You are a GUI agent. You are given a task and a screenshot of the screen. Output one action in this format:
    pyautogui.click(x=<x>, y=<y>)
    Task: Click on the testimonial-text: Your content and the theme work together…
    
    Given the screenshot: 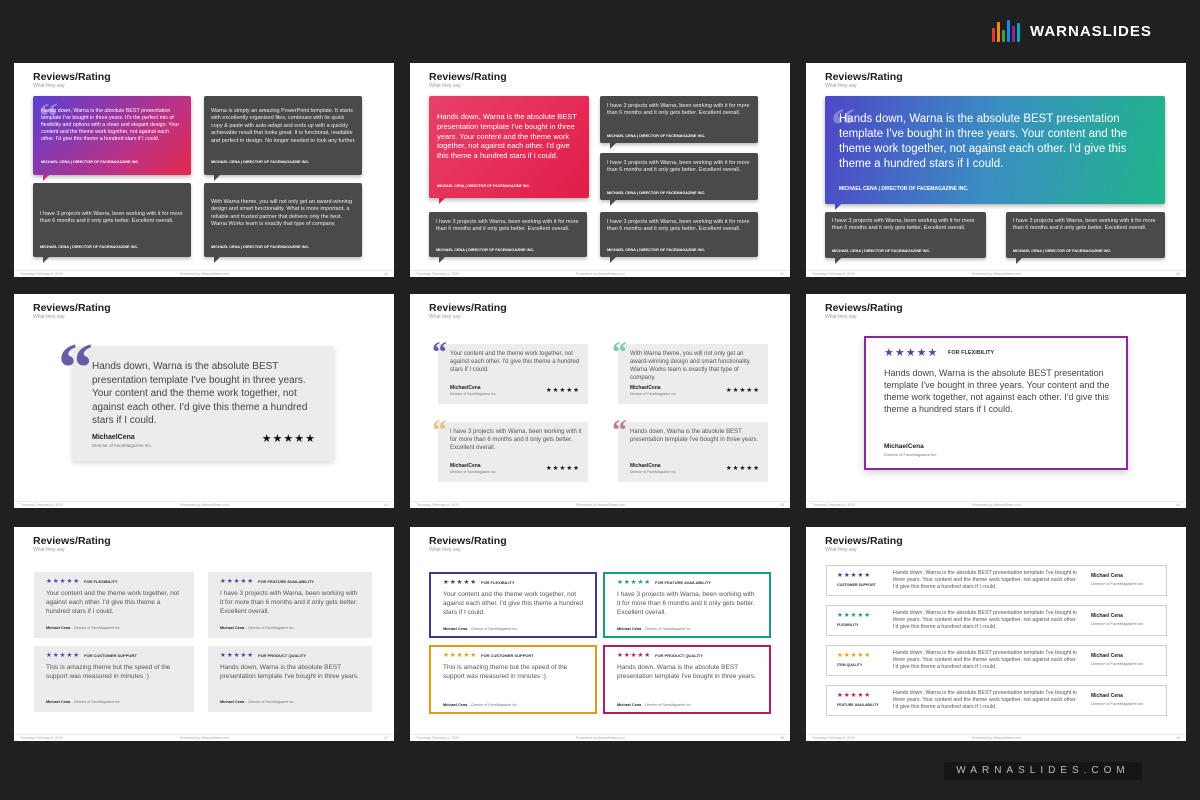 What is the action you would take?
    pyautogui.click(x=513, y=603)
    